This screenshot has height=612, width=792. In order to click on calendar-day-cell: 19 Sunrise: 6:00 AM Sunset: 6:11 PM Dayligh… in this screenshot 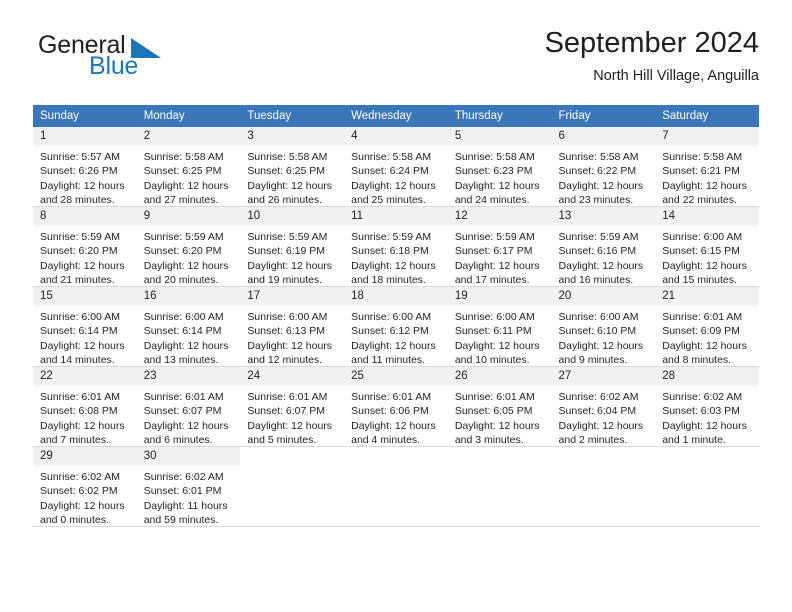, I will do `click(499, 326)`.